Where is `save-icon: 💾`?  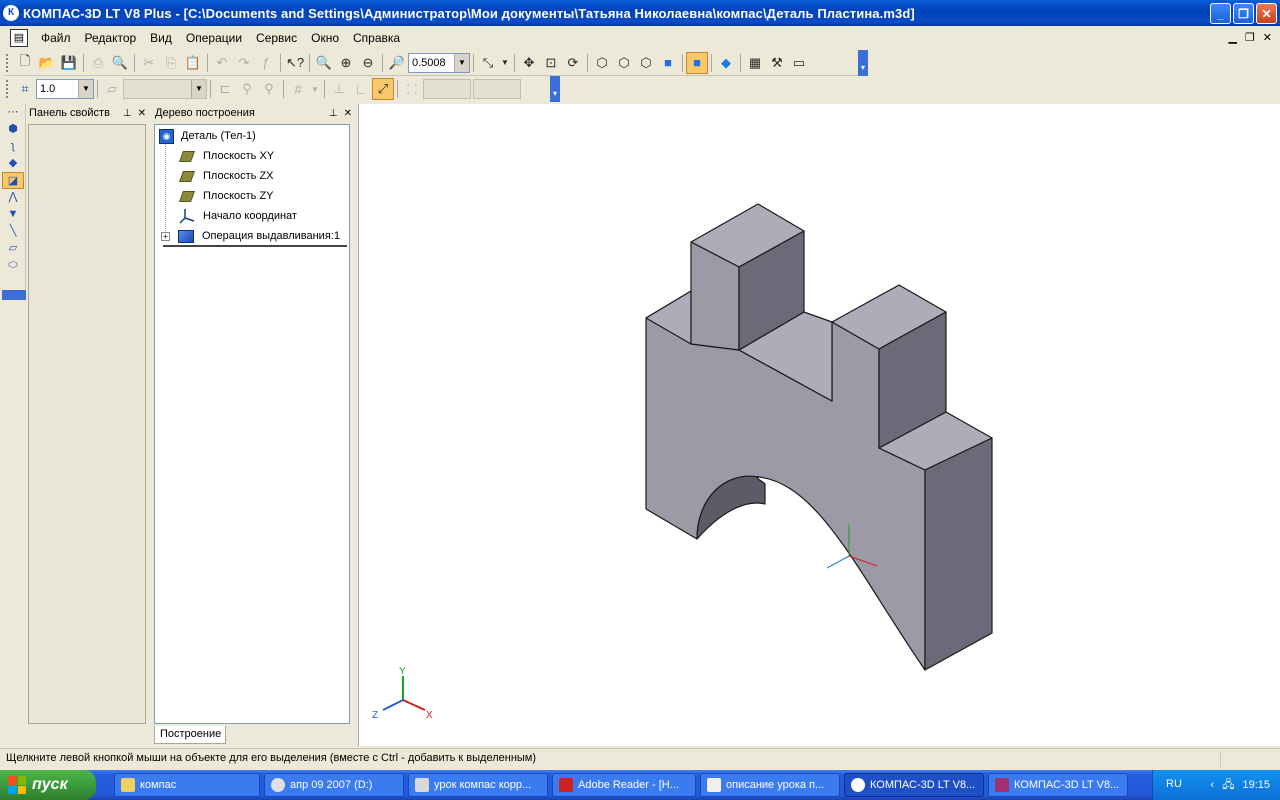 save-icon: 💾 is located at coordinates (69, 63).